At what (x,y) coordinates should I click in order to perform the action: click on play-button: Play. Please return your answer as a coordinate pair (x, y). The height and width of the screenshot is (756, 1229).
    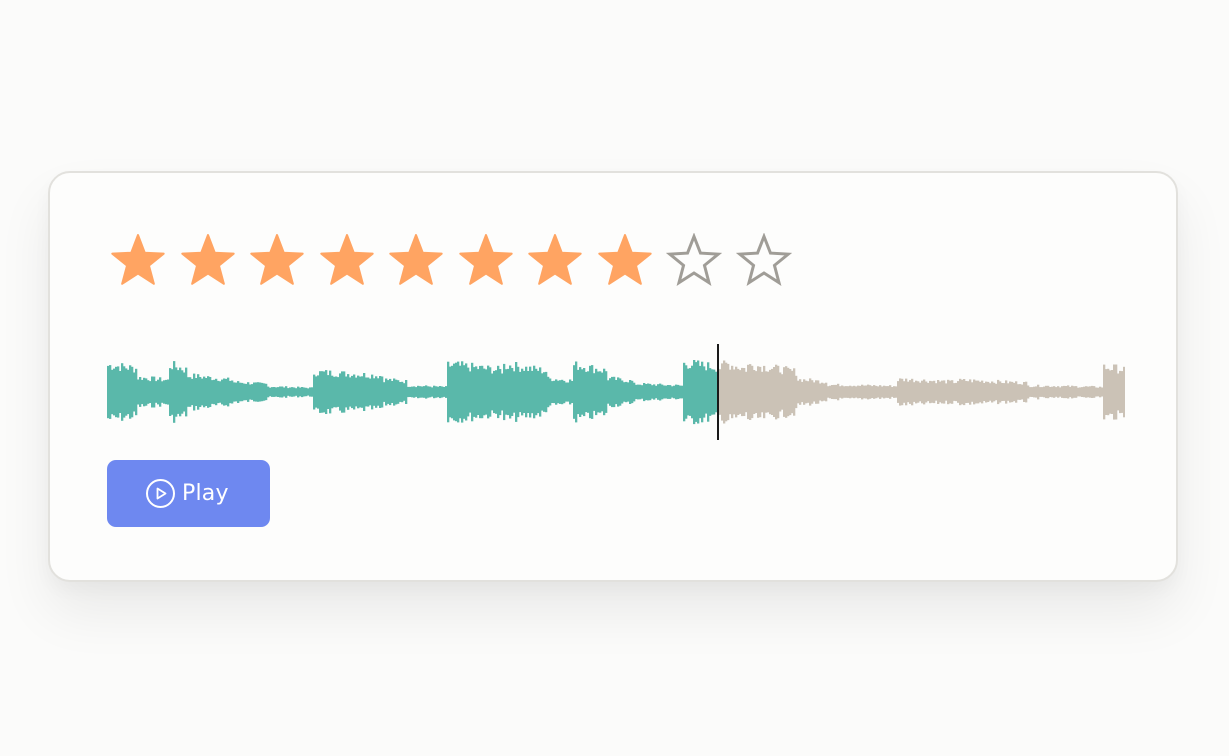
    Looking at the image, I should click on (188, 493).